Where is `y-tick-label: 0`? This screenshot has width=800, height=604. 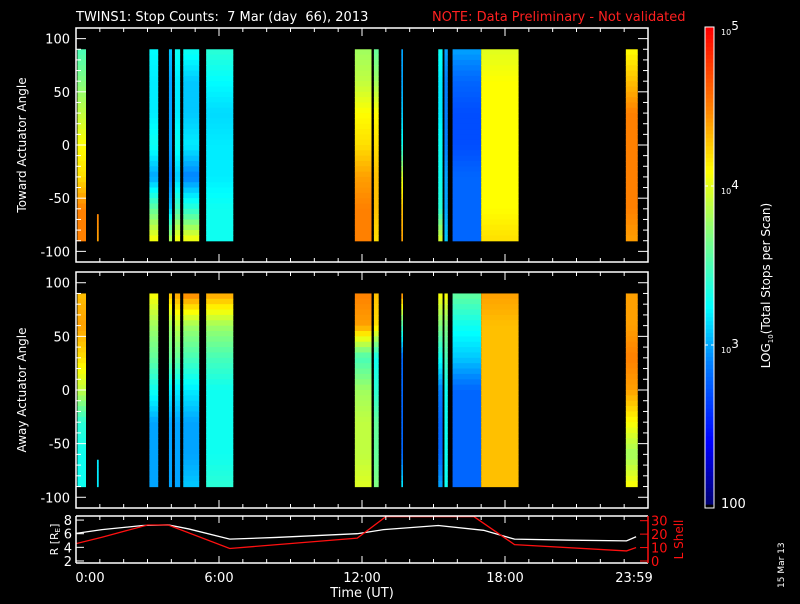
y-tick-label: 0 is located at coordinates (66, 391).